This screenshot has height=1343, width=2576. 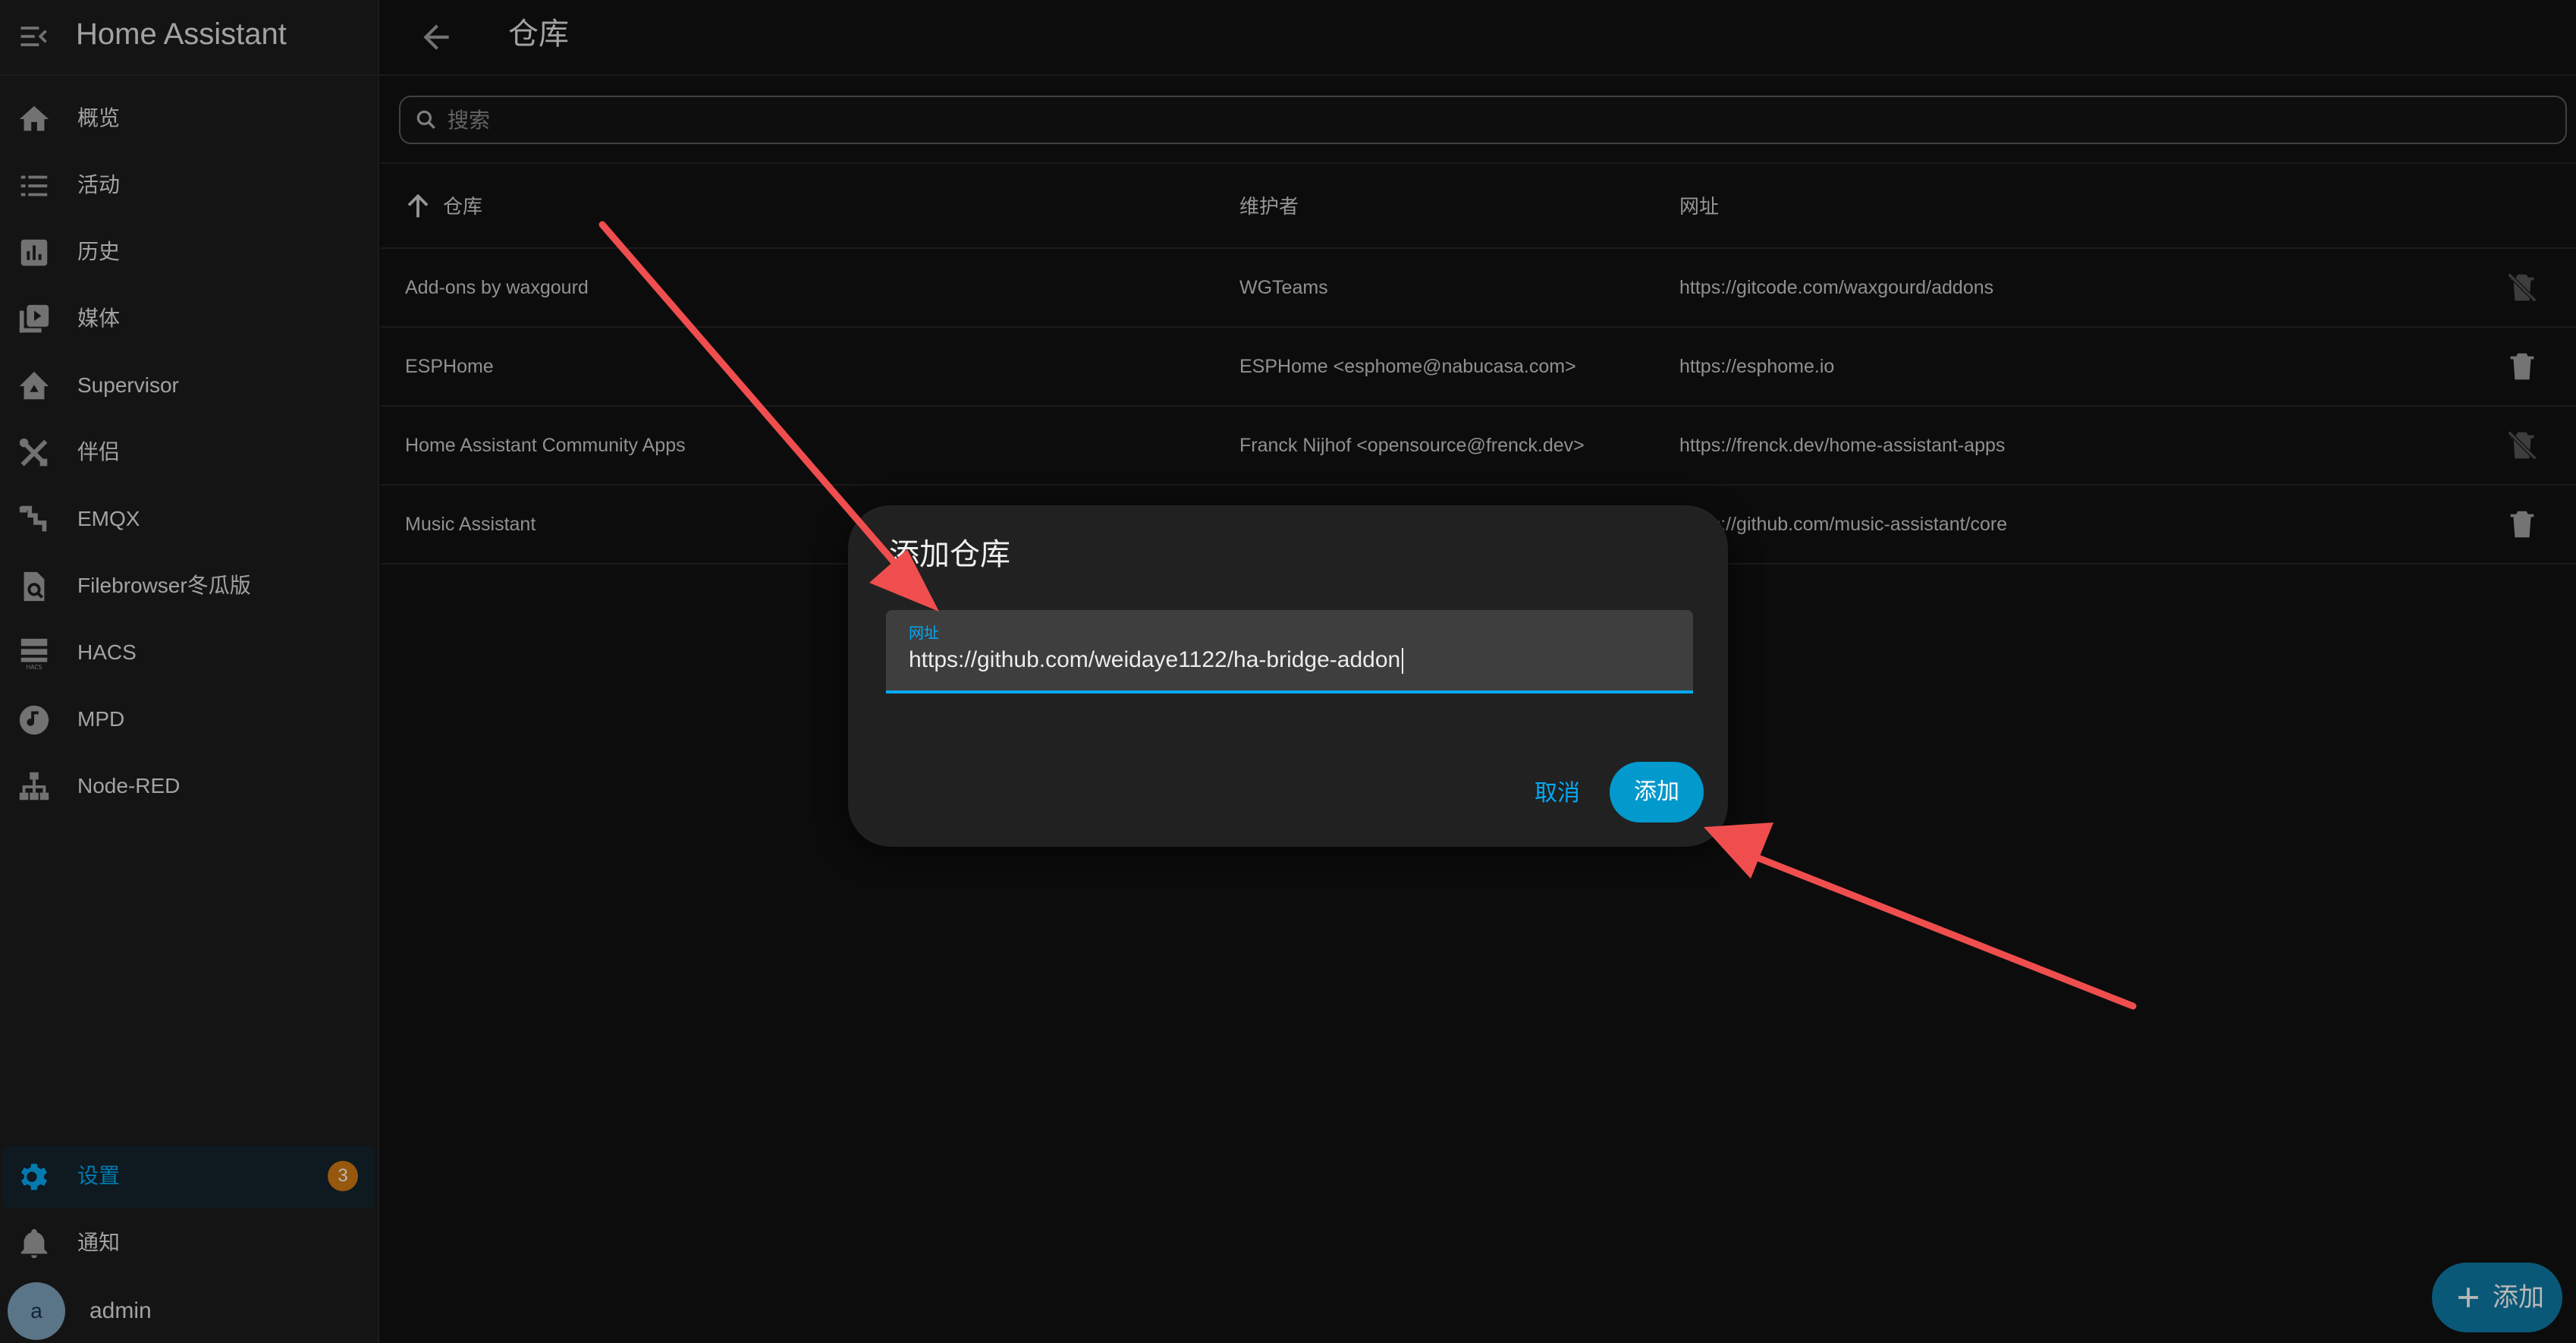 I want to click on text-caret, so click(x=1403, y=661).